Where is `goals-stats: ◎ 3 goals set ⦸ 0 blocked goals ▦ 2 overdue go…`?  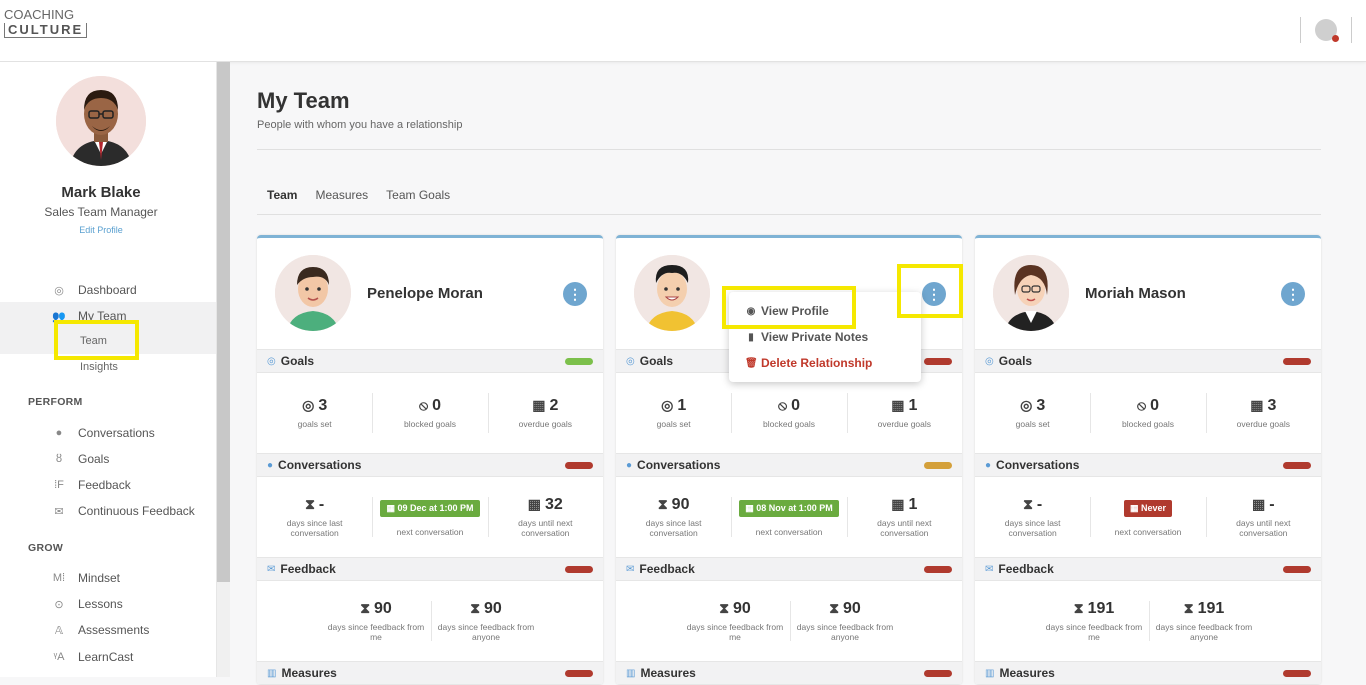 goals-stats: ◎ 3 goals set ⦸ 0 blocked goals ▦ 2 overdue go… is located at coordinates (430, 413).